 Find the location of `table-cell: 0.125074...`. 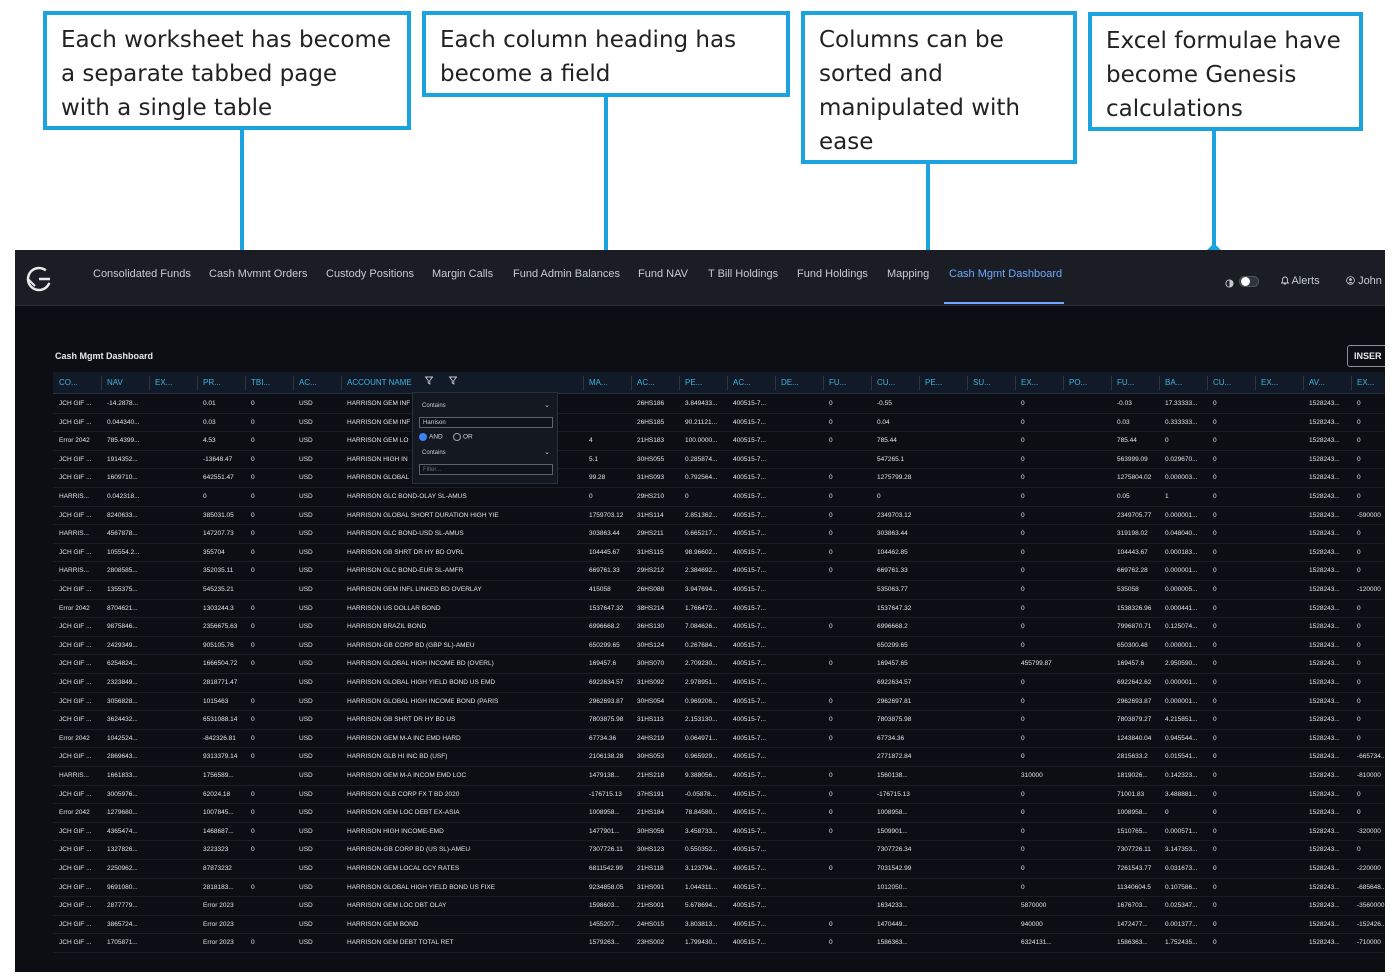

table-cell: 0.125074... is located at coordinates (1188, 626).